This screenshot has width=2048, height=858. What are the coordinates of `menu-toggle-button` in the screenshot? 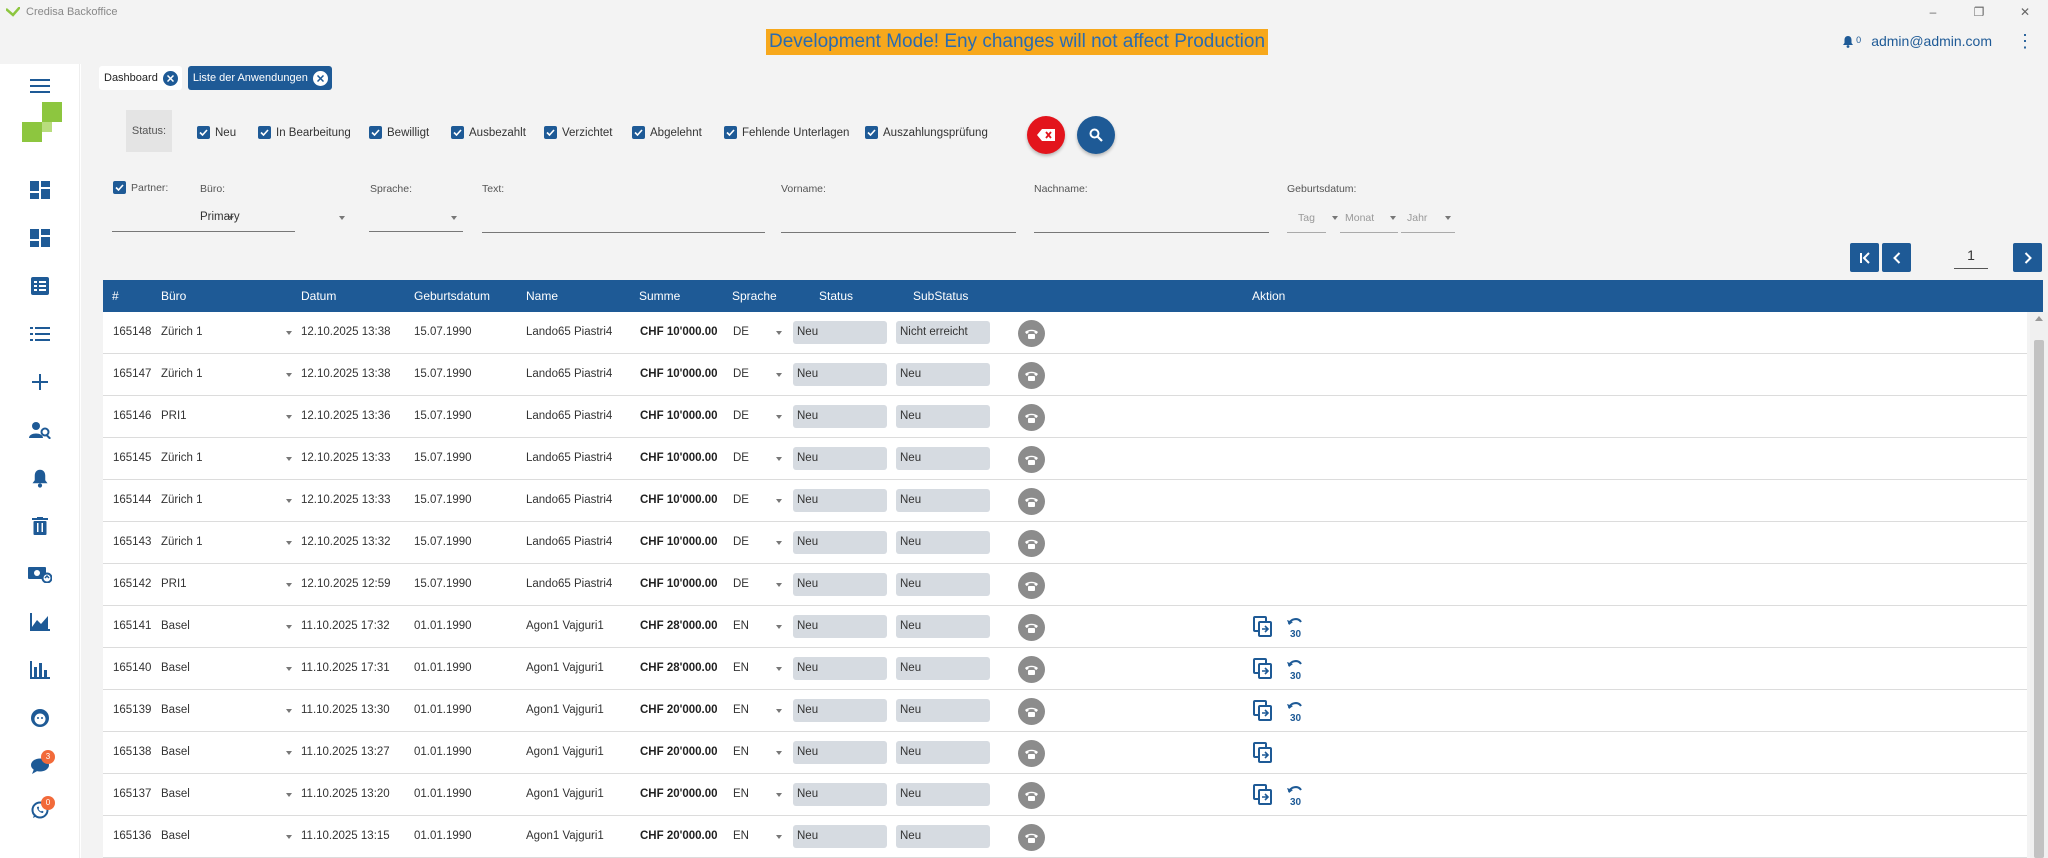 It's located at (40, 86).